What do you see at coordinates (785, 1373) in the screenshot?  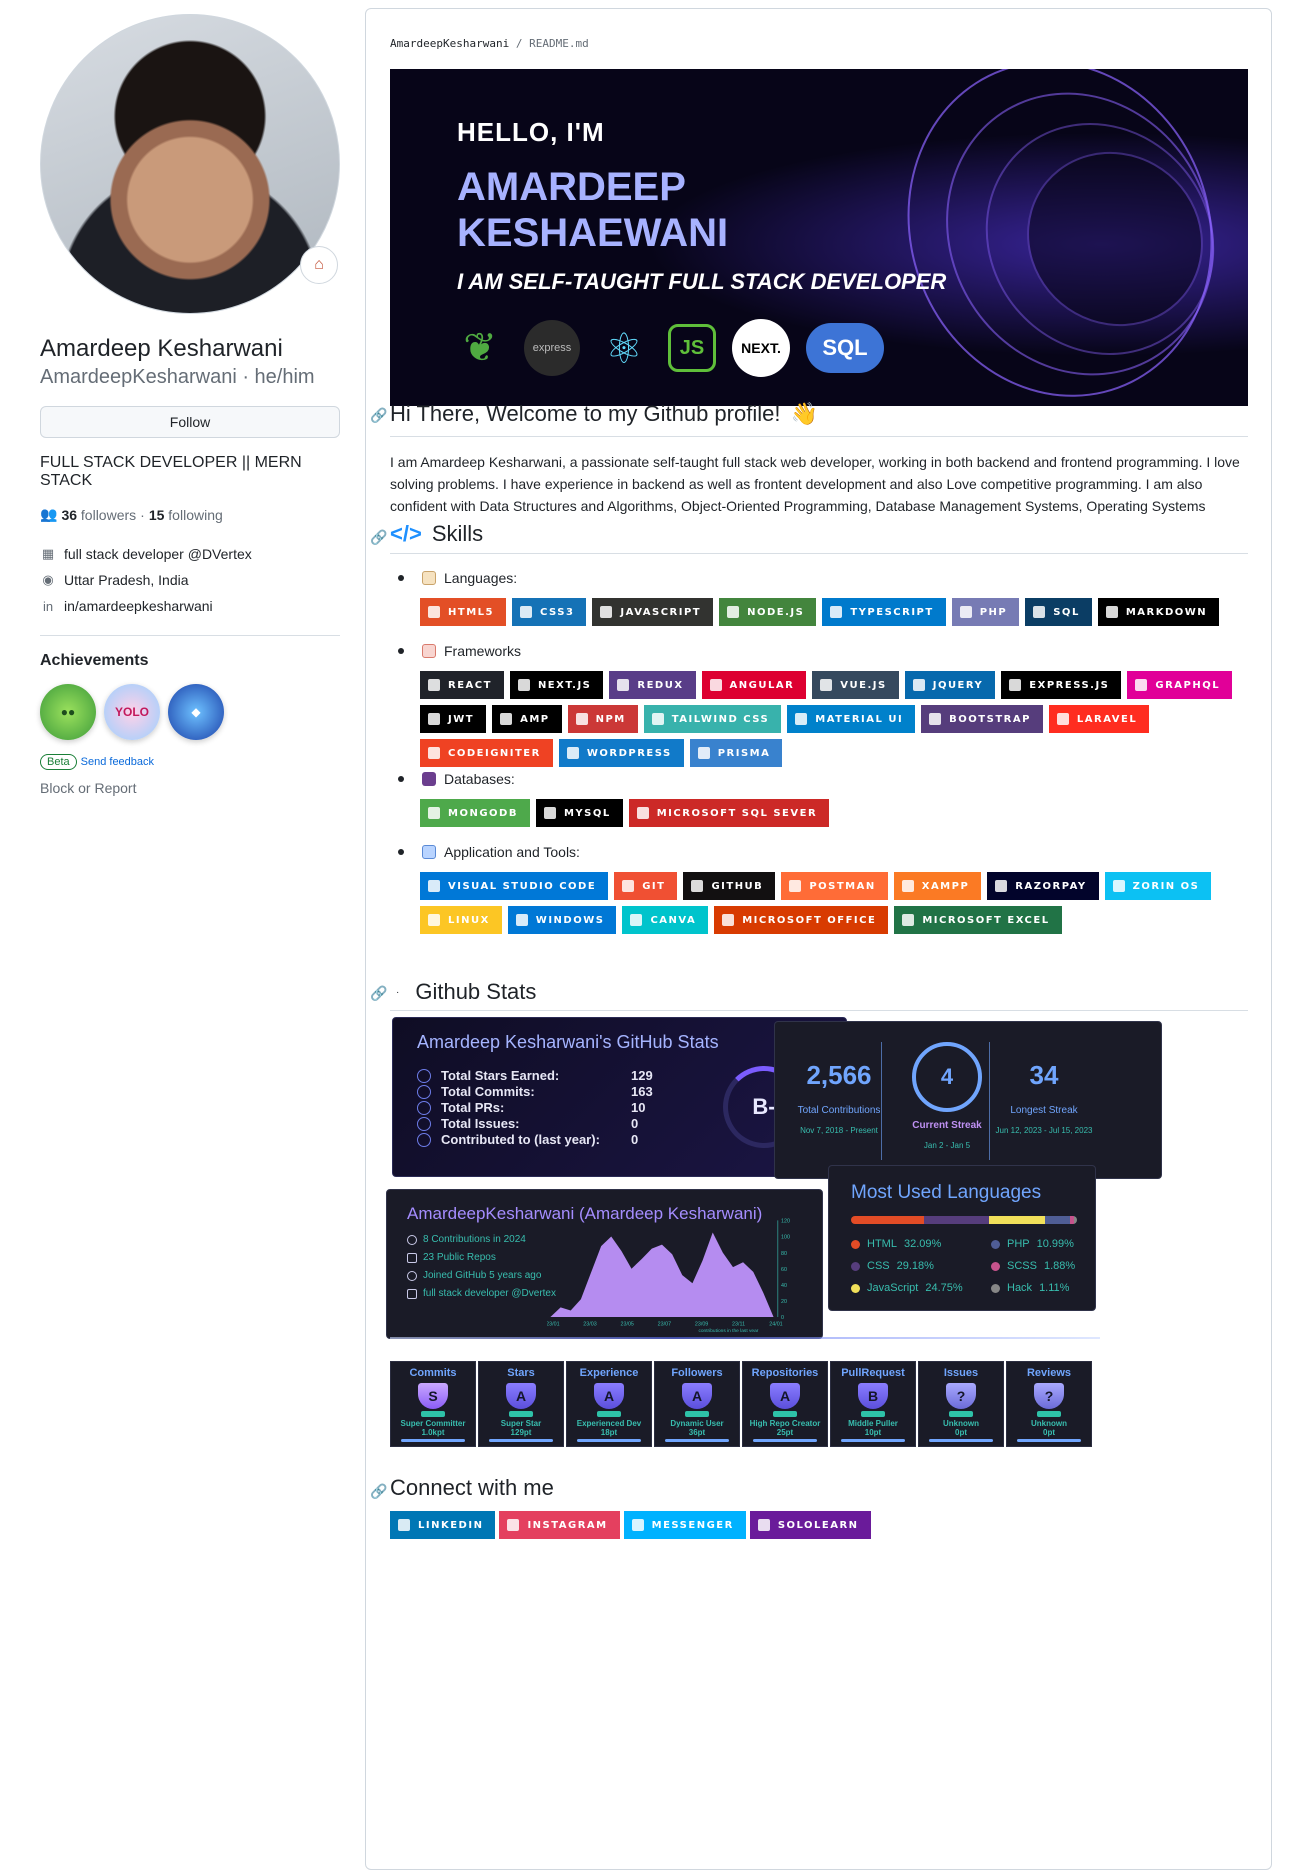 I see `trophy-title: Repositories` at bounding box center [785, 1373].